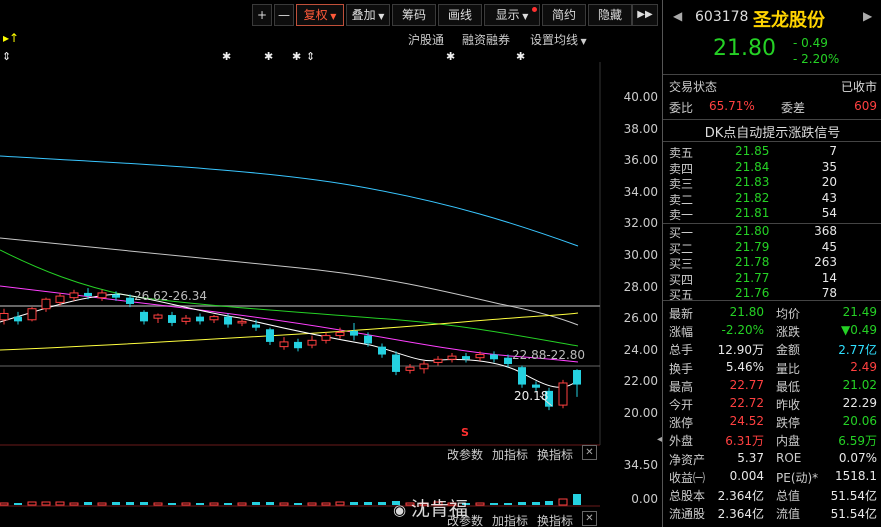 Image resolution: width=881 pixels, height=527 pixels. I want to click on gaicanshu-link: 改参数, so click(465, 454).